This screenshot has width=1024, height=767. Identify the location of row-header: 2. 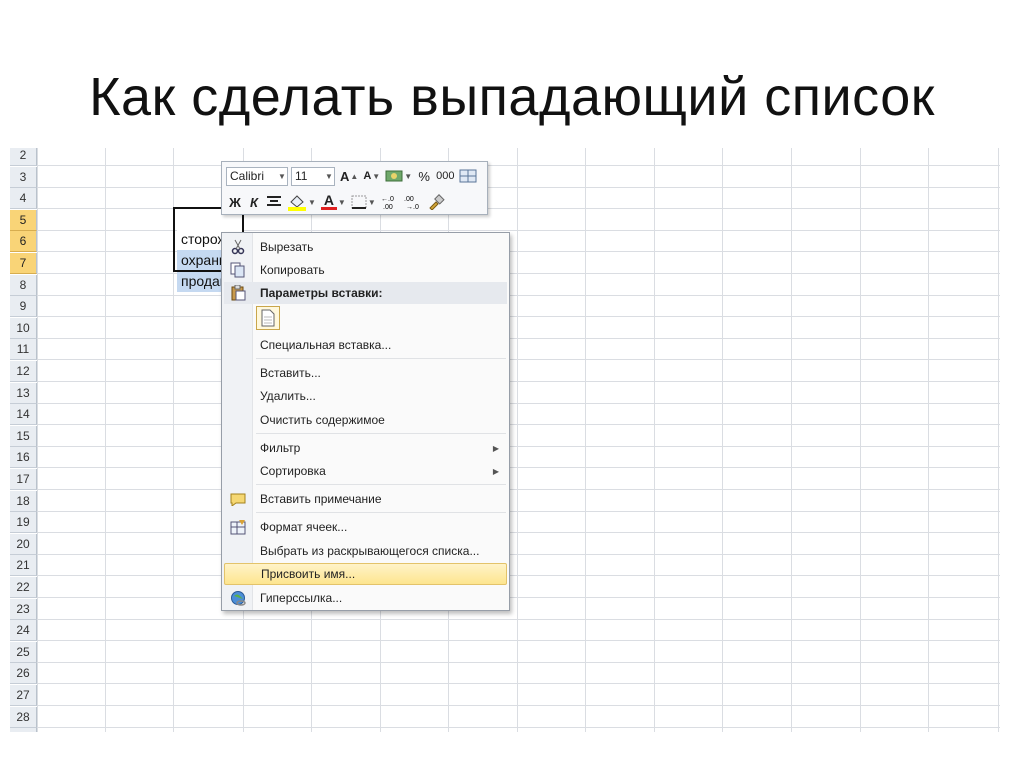
(23, 157).